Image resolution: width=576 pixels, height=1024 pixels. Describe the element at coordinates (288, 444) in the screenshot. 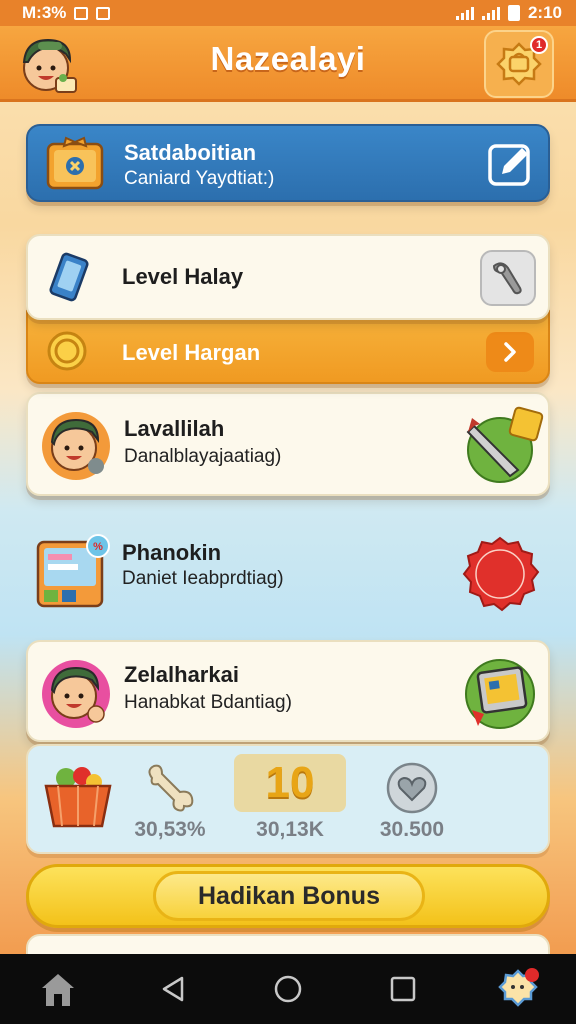

I see `list-item-1: Lavallilah Danalblayajaatiag)` at that location.